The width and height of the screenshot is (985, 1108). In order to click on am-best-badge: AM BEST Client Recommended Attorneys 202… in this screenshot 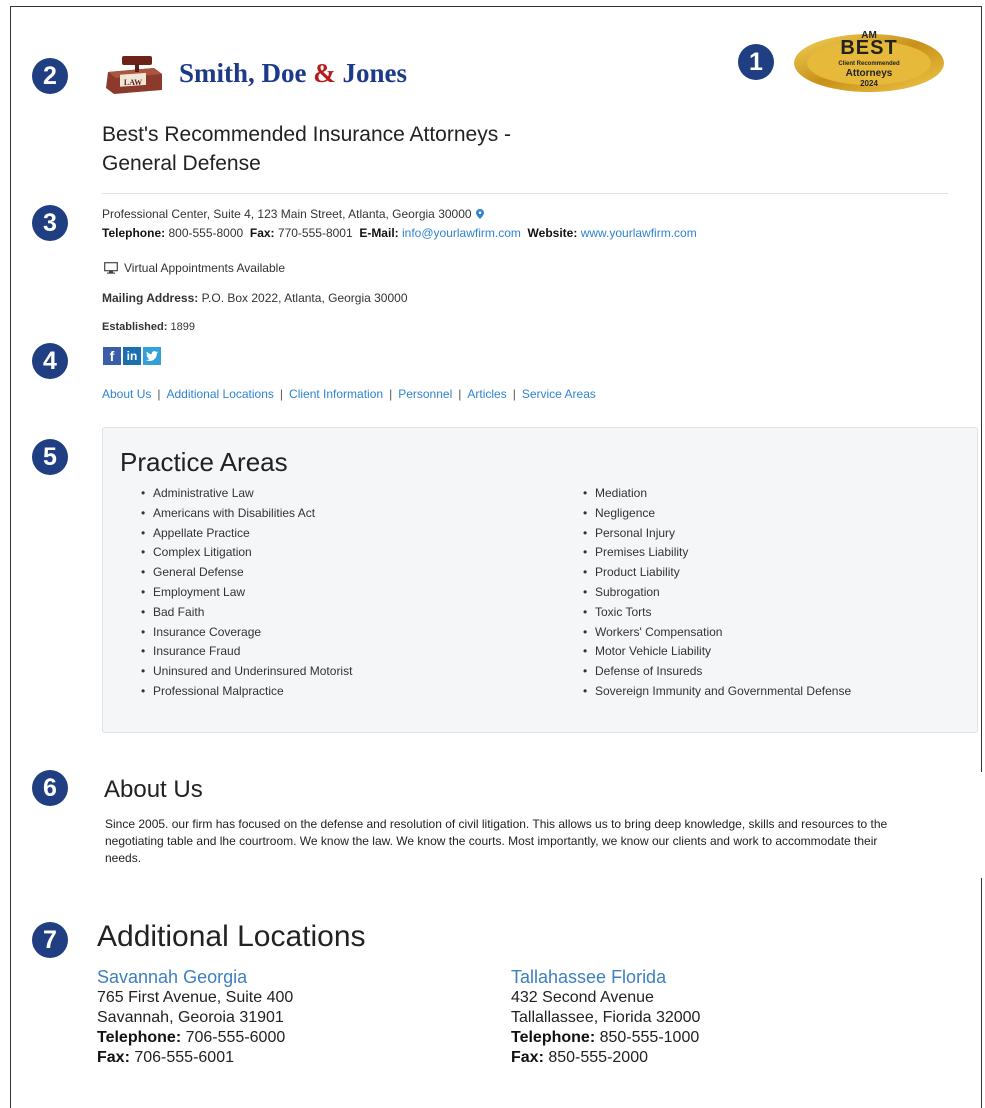, I will do `click(869, 61)`.